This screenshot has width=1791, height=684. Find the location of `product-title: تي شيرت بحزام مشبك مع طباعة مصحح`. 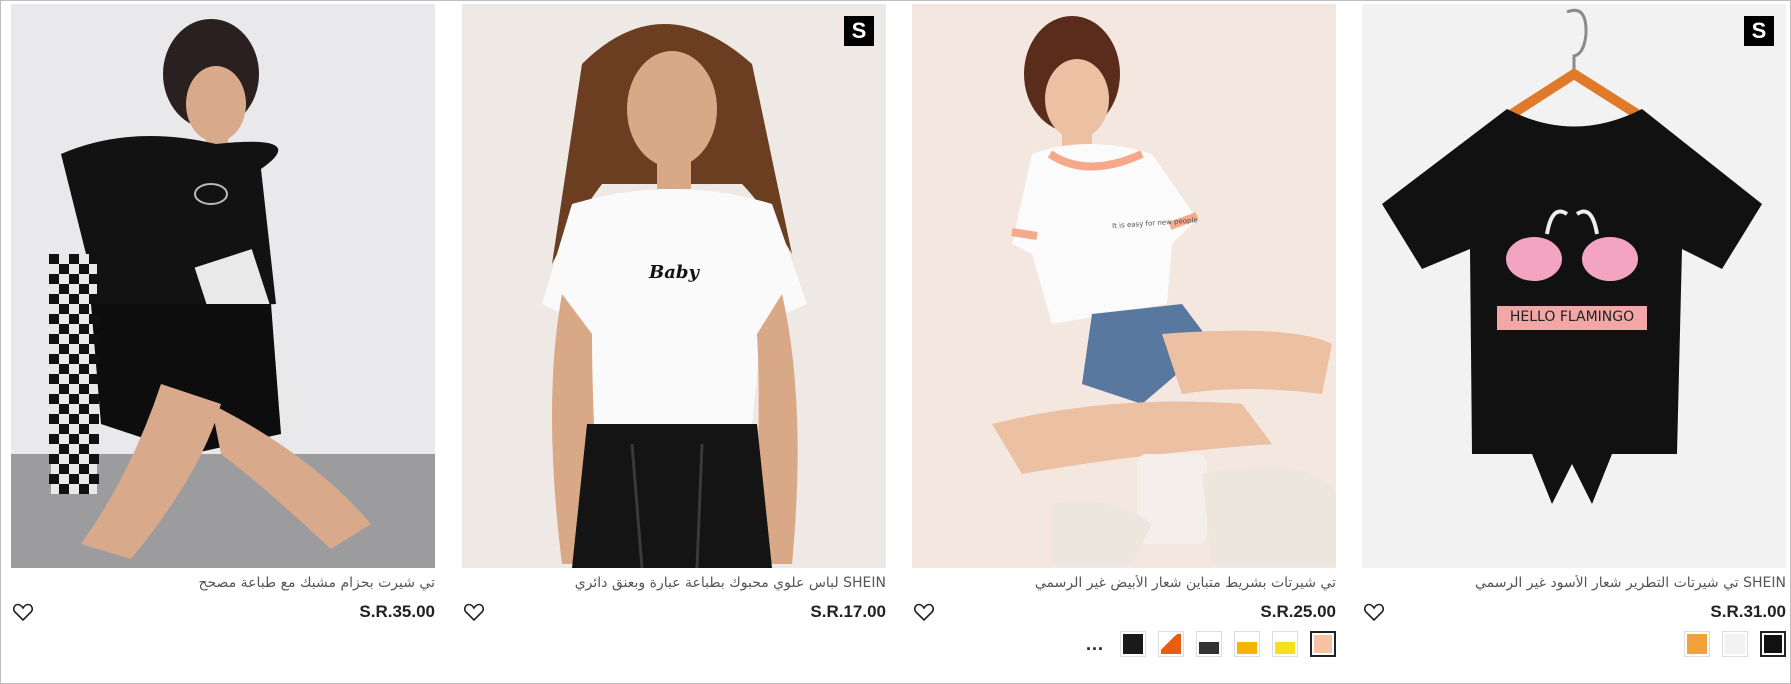

product-title: تي شيرت بحزام مشبك مع طباعة مصحح is located at coordinates (223, 586).